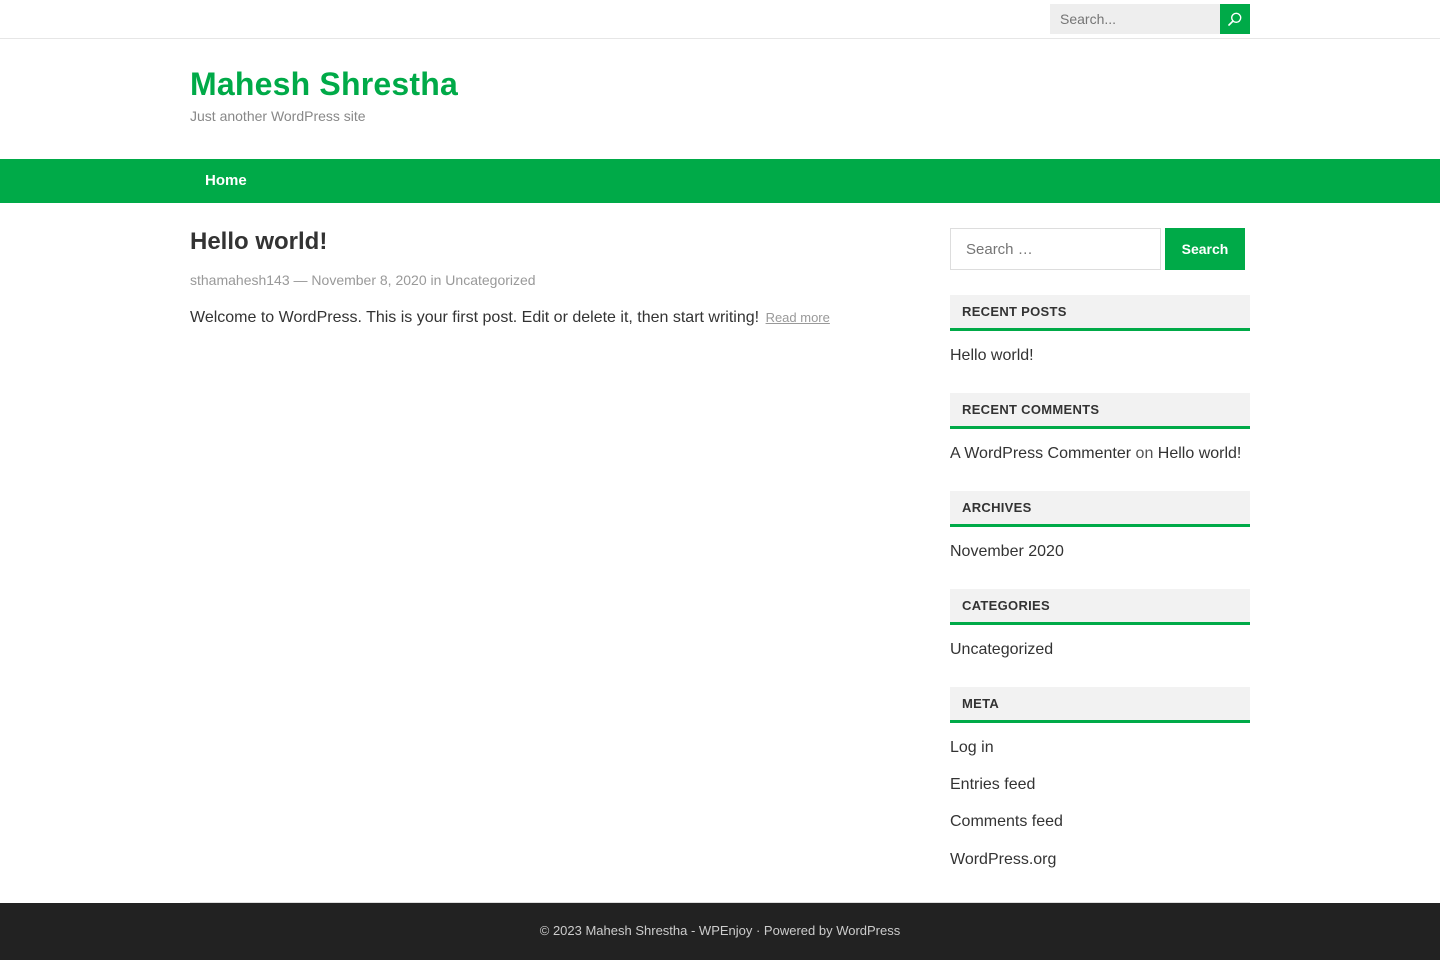 Image resolution: width=1440 pixels, height=960 pixels. I want to click on meta-link-entries-feed: Entries feed, so click(992, 785).